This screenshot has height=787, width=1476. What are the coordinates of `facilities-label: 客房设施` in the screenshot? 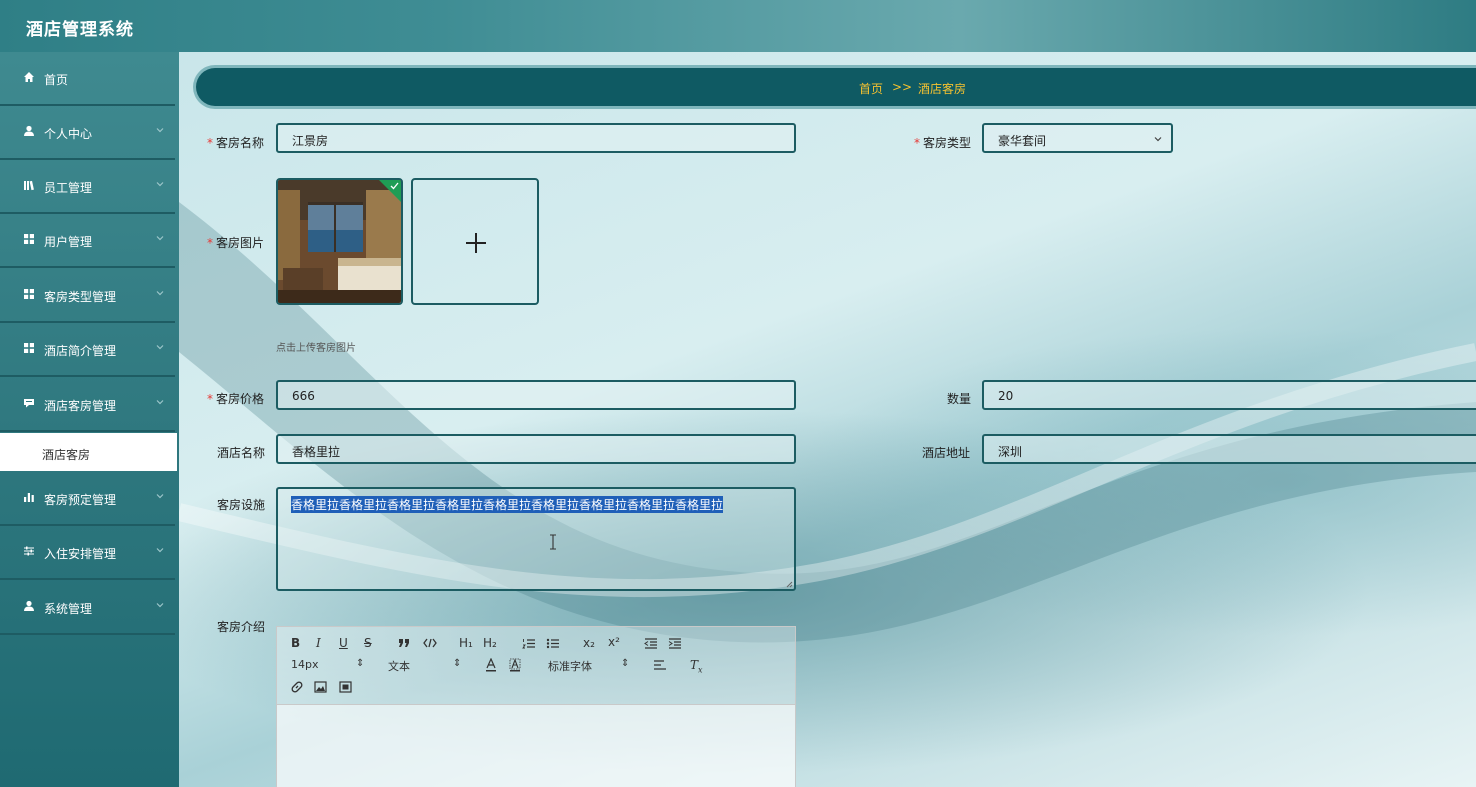 It's located at (241, 505).